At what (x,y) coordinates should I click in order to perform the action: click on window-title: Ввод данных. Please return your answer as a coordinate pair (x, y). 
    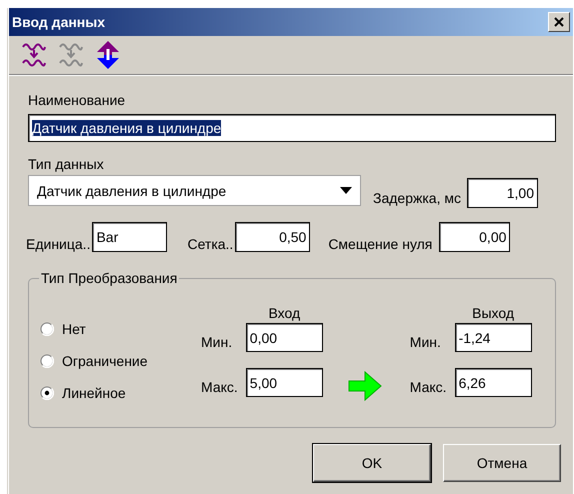
    Looking at the image, I should click on (59, 22).